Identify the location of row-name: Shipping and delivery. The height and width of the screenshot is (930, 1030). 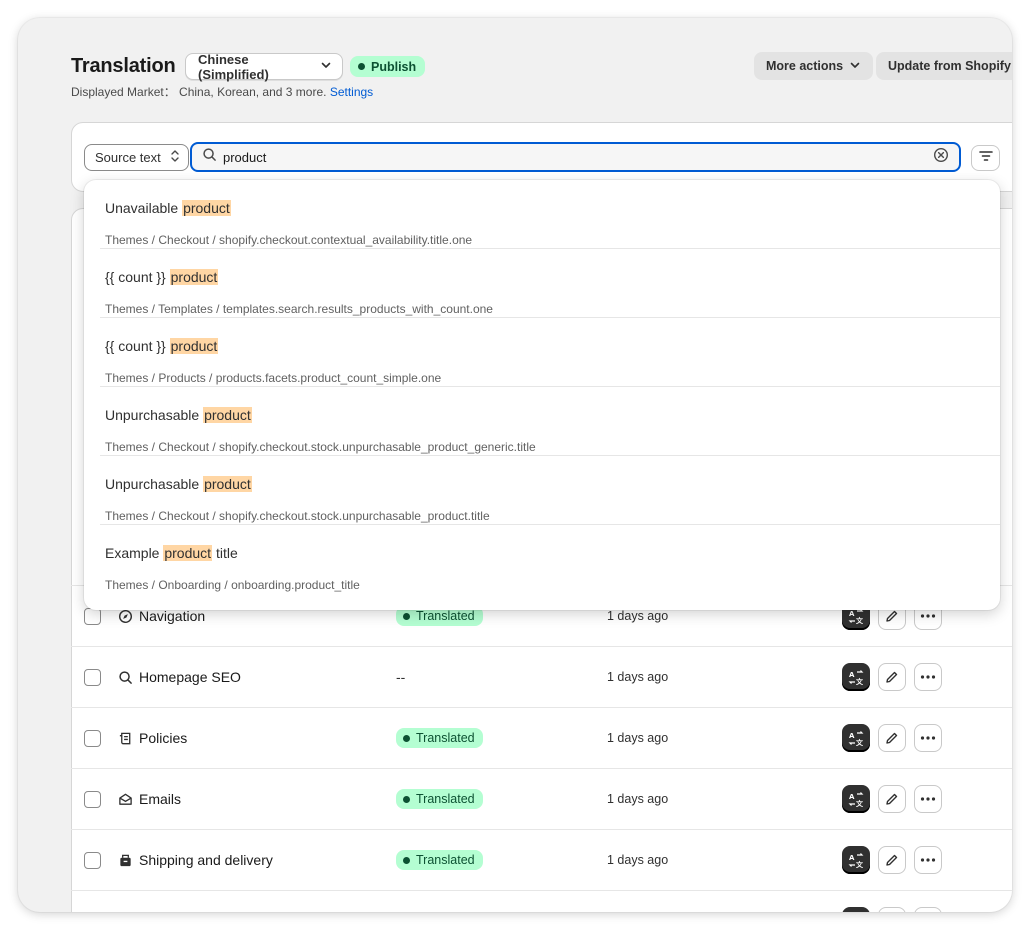
(206, 860).